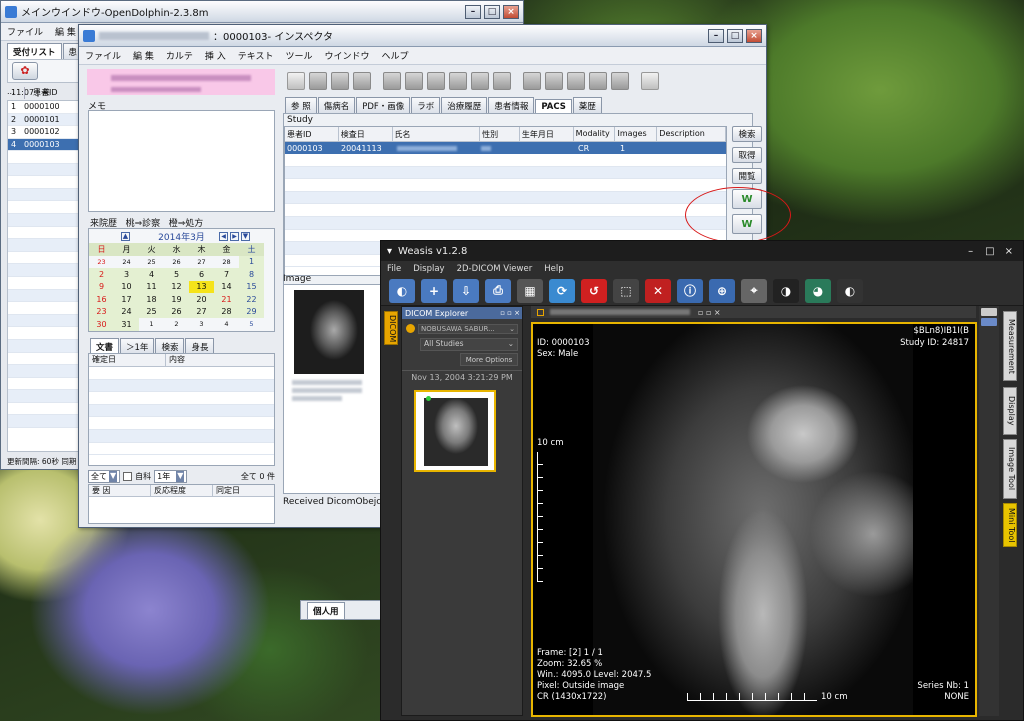  What do you see at coordinates (43, 107) in the screenshot?
I see `patient-row: 1 0000100` at bounding box center [43, 107].